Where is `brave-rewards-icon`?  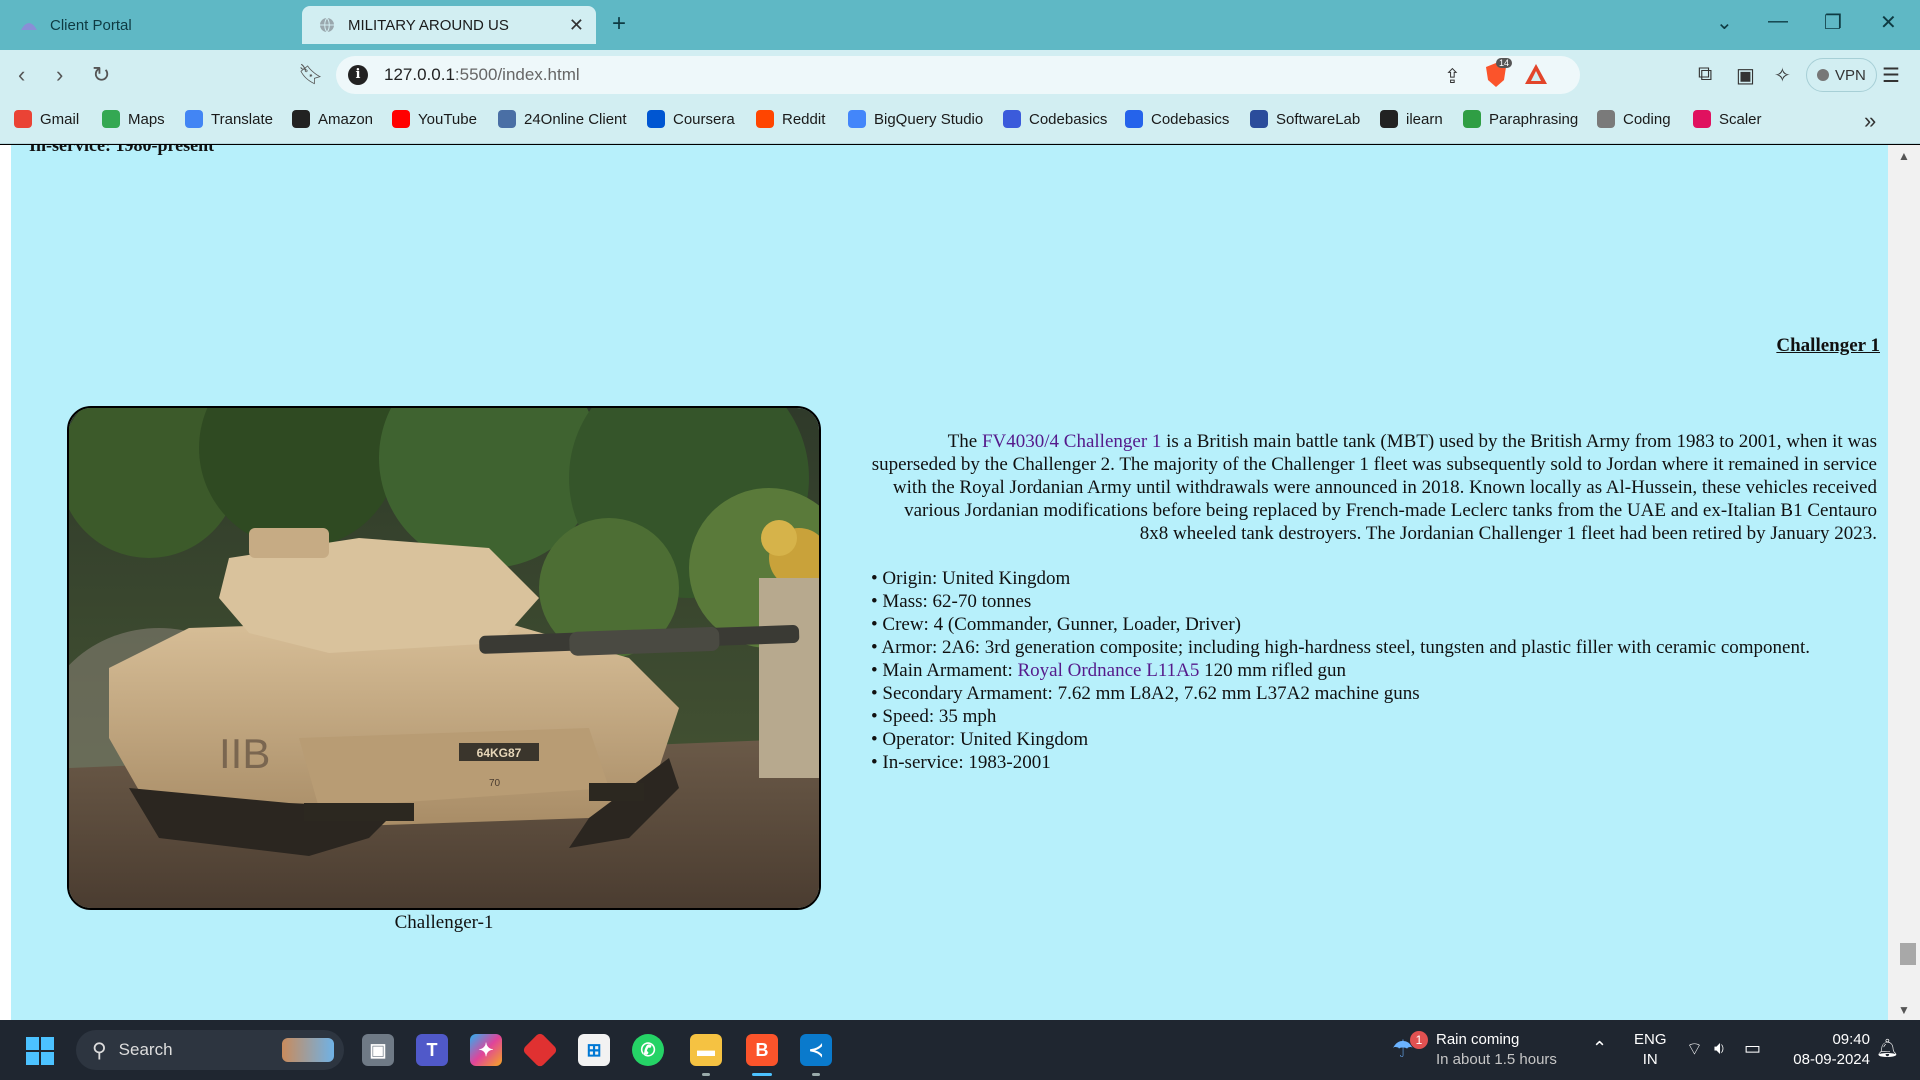 brave-rewards-icon is located at coordinates (1536, 77).